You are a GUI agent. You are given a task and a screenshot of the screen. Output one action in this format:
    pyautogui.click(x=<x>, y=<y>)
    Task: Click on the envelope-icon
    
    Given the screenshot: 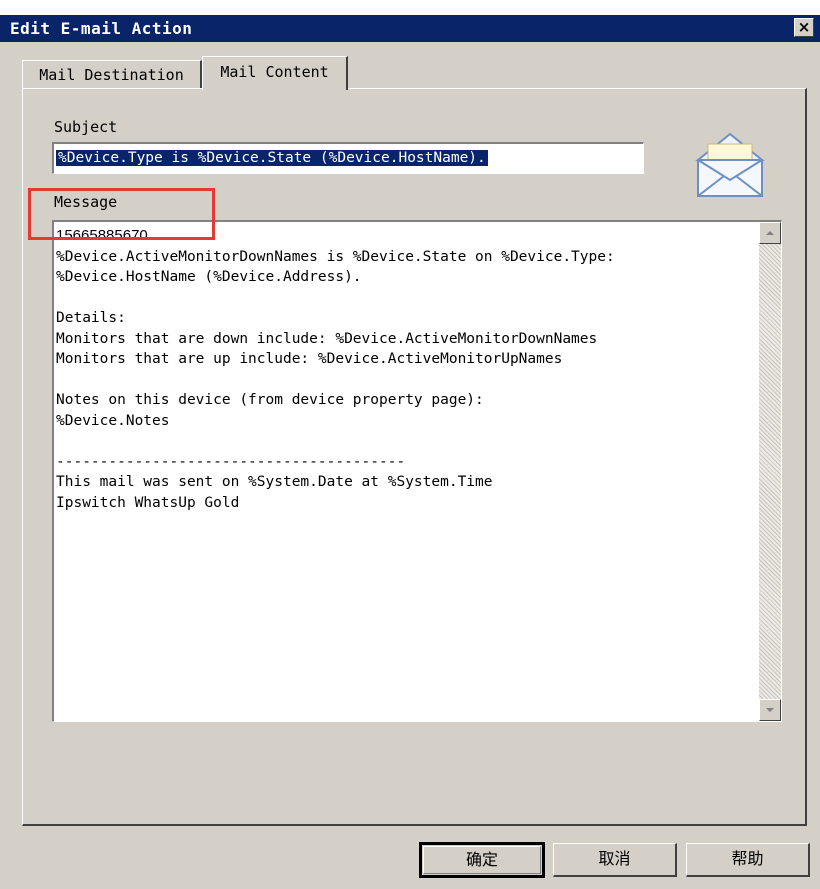 What is the action you would take?
    pyautogui.click(x=730, y=164)
    